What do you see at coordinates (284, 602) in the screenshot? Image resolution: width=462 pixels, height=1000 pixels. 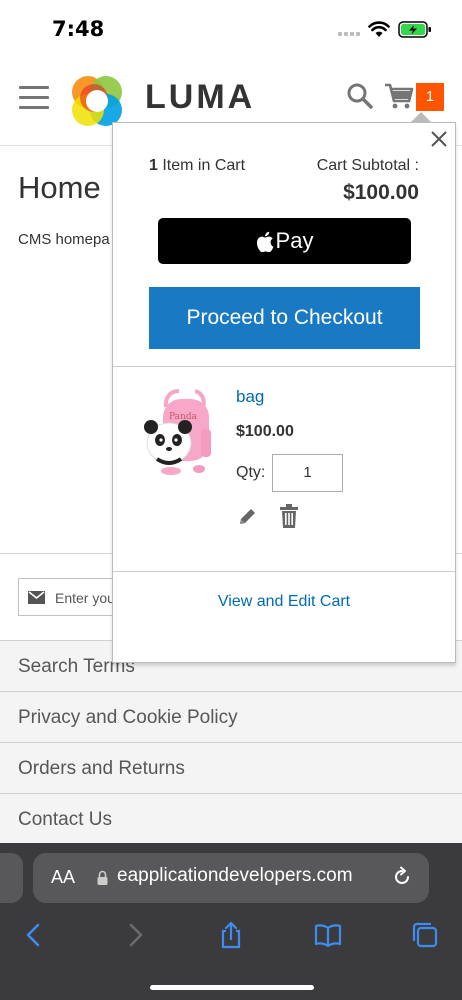 I see `view-and-edit-cart-link: View and Edit Cart` at bounding box center [284, 602].